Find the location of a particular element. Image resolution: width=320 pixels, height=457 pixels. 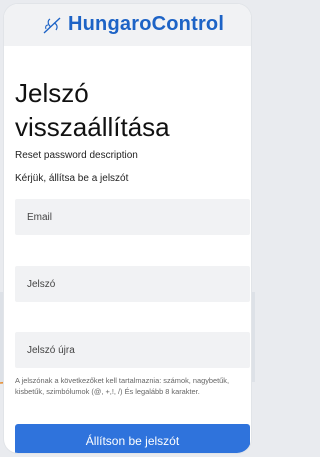

page-title: Jelszó visszaállítása is located at coordinates (92, 110).